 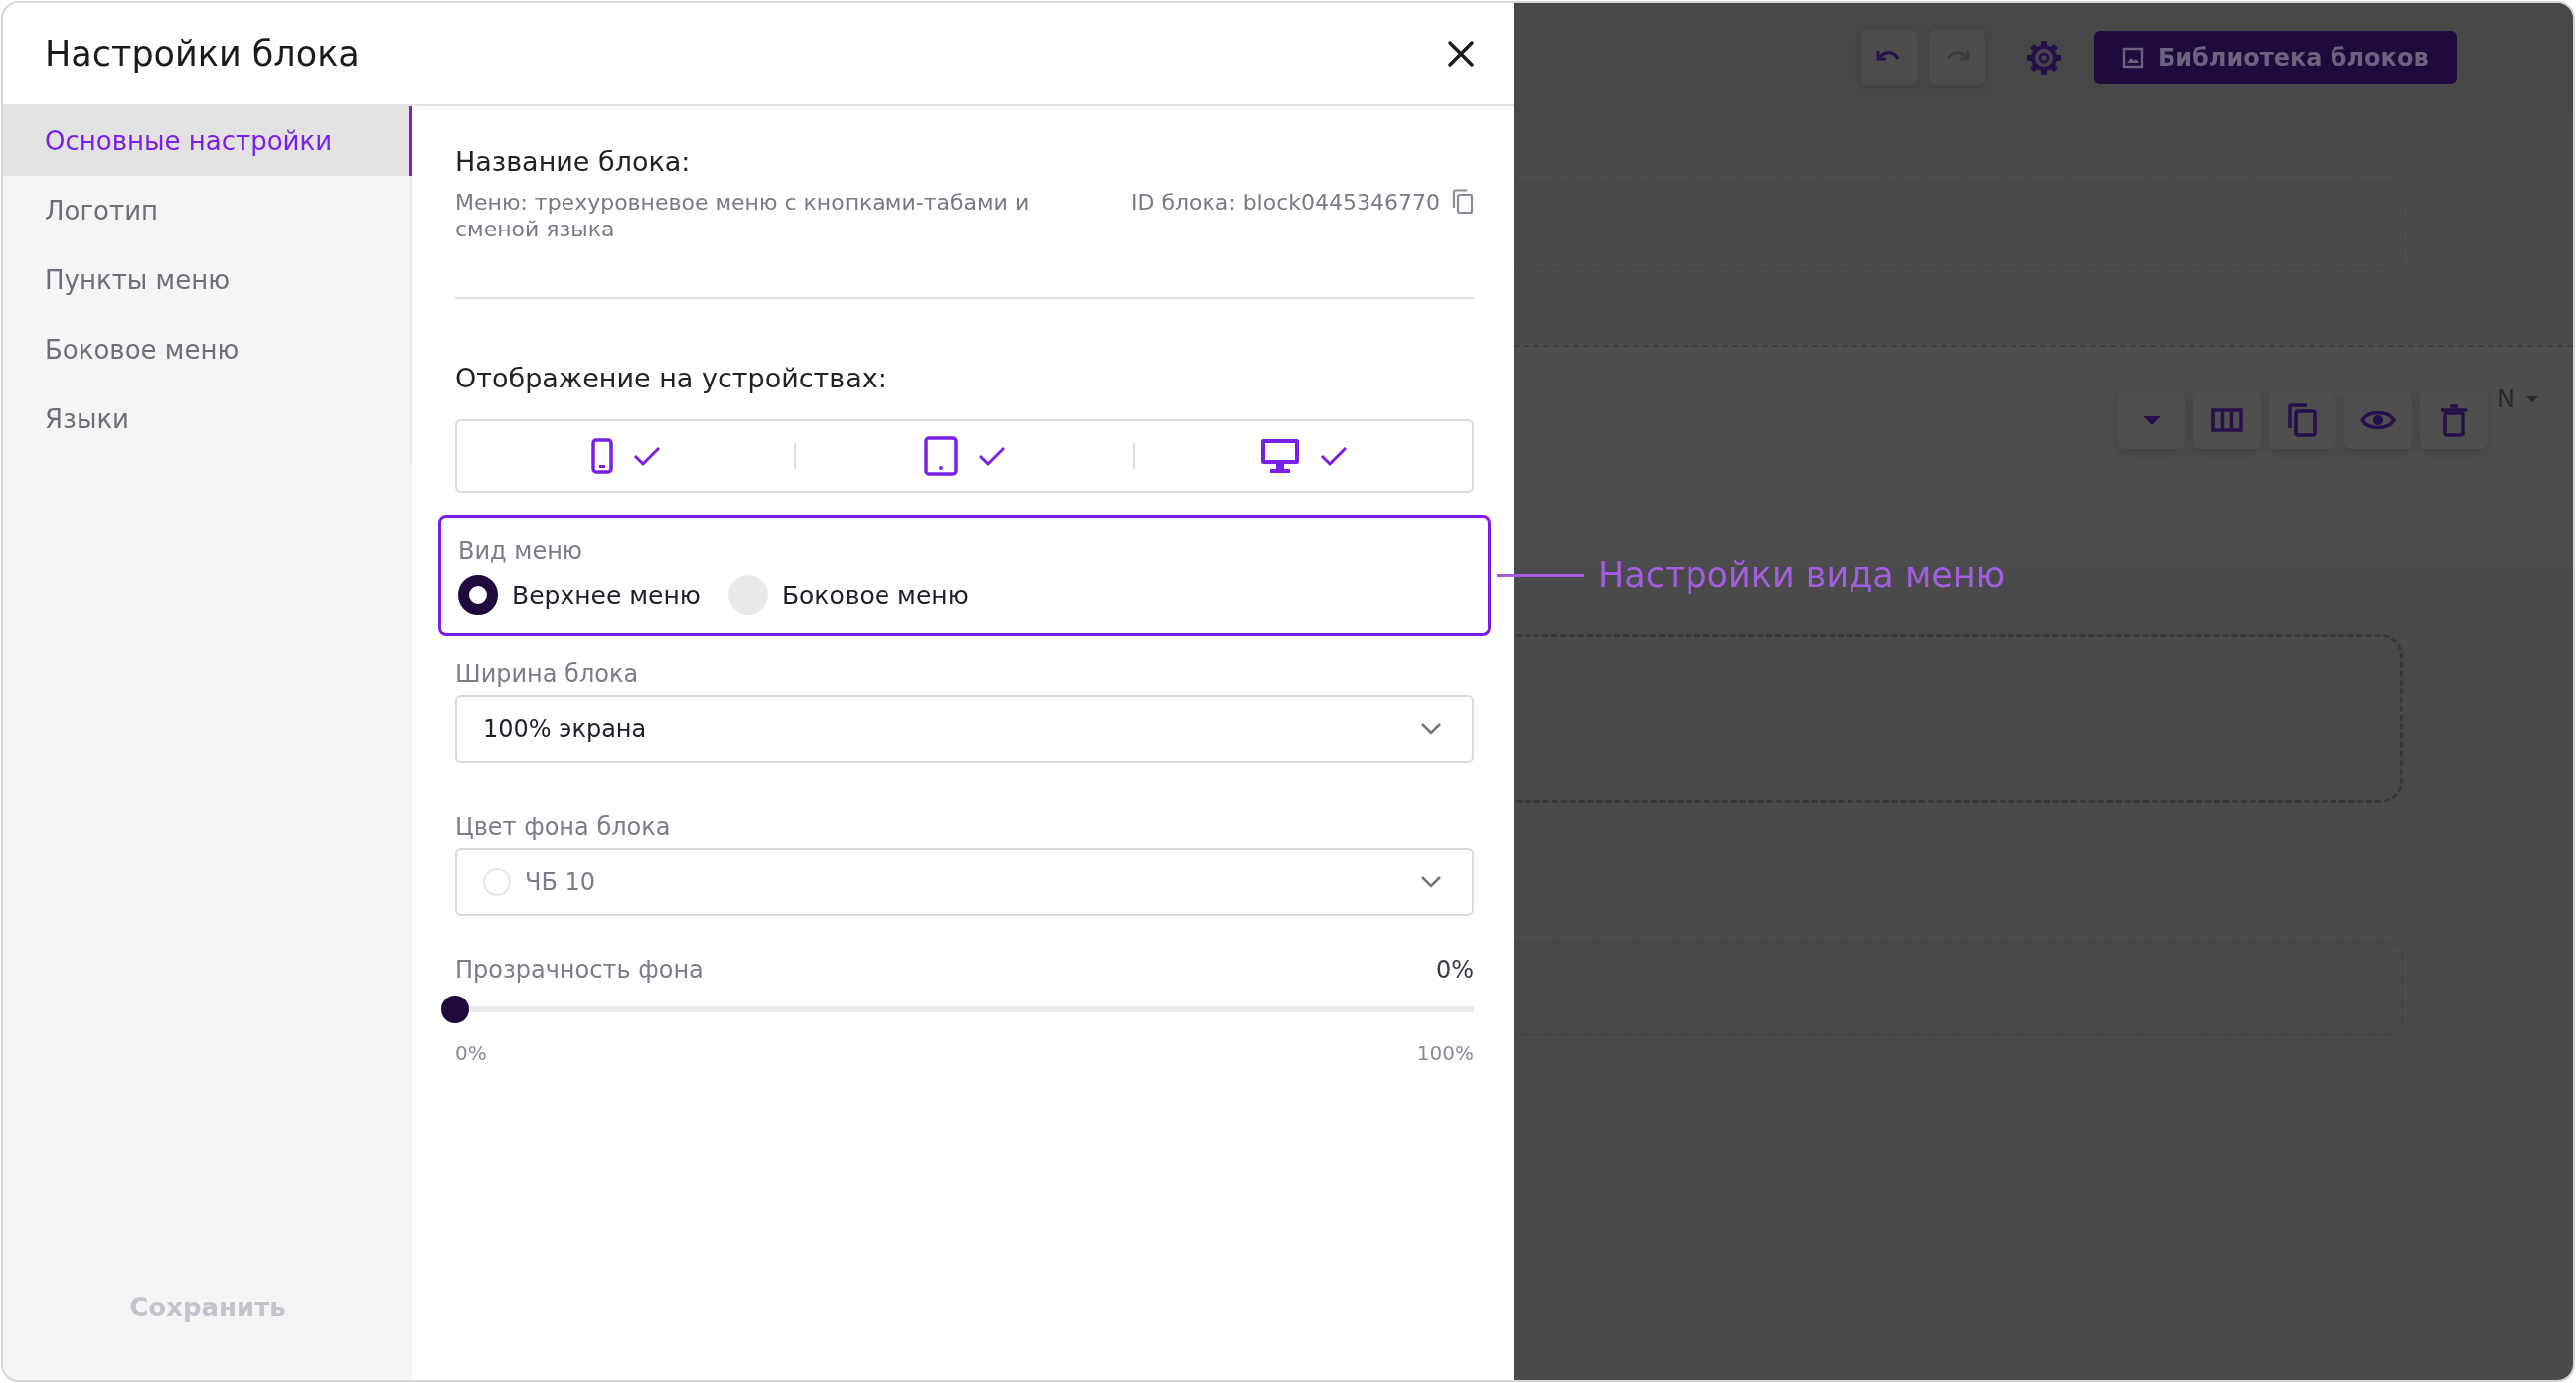 What do you see at coordinates (1802, 575) in the screenshot?
I see `annotation-text: Настройки вида меню` at bounding box center [1802, 575].